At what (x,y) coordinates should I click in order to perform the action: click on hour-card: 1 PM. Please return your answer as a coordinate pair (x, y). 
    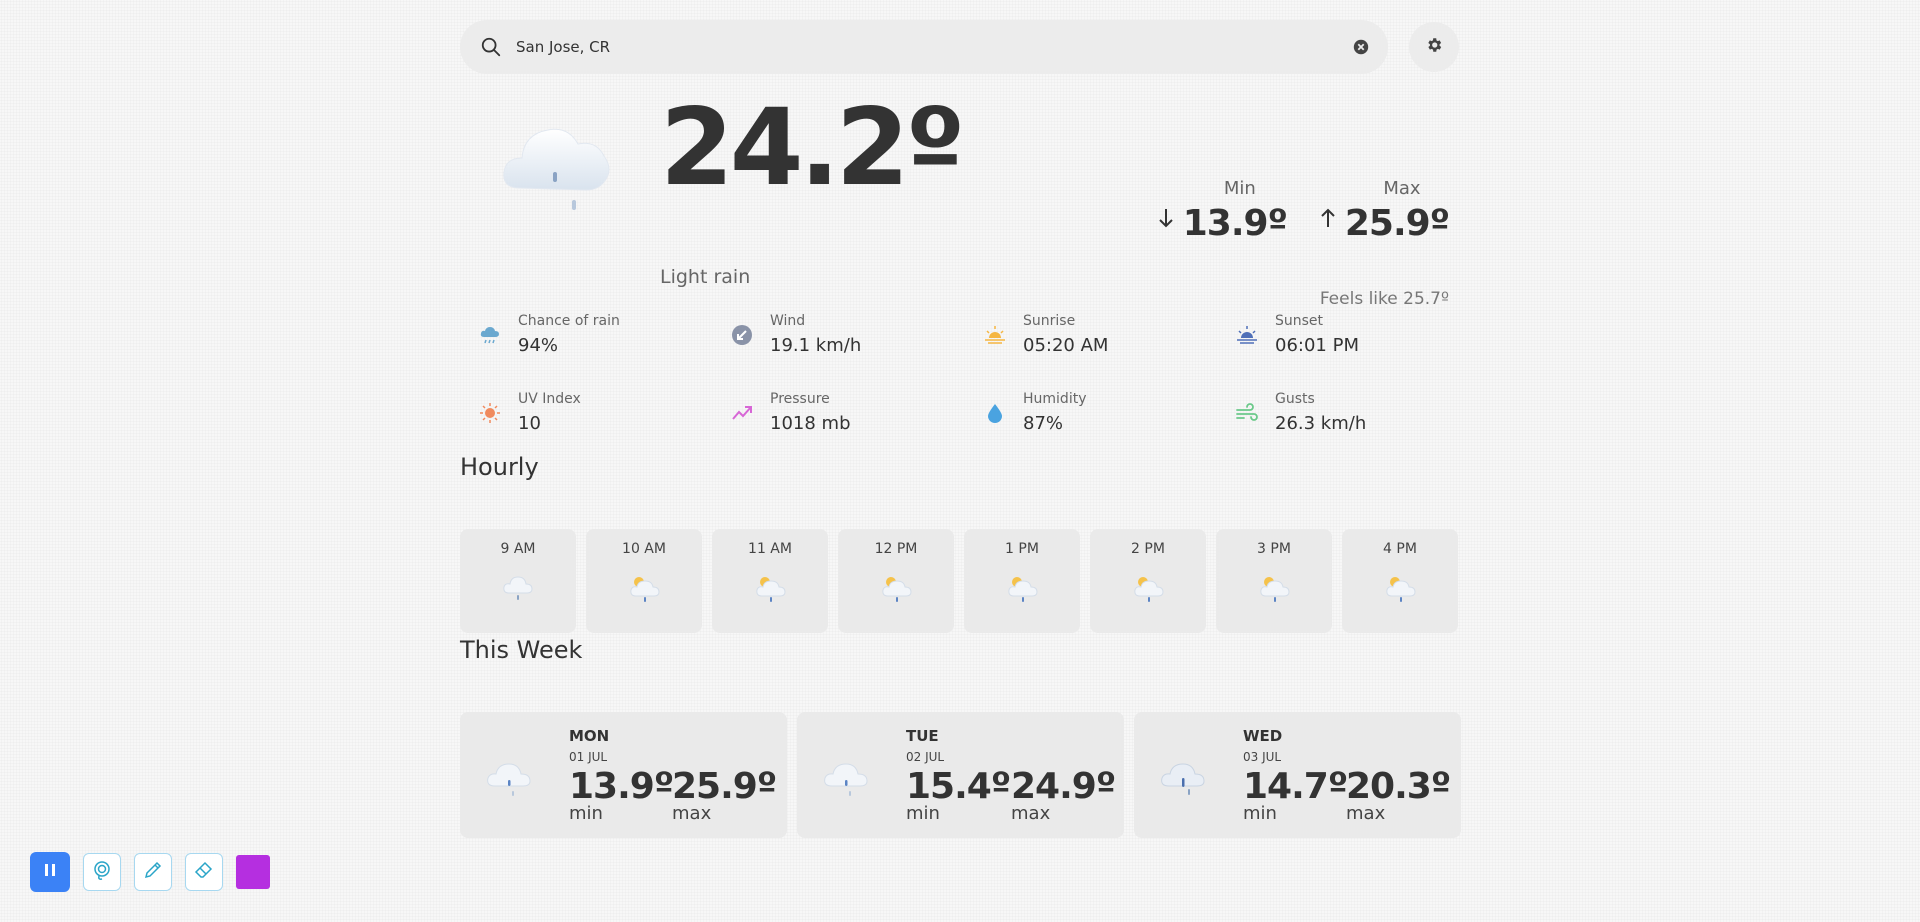
    Looking at the image, I should click on (1022, 581).